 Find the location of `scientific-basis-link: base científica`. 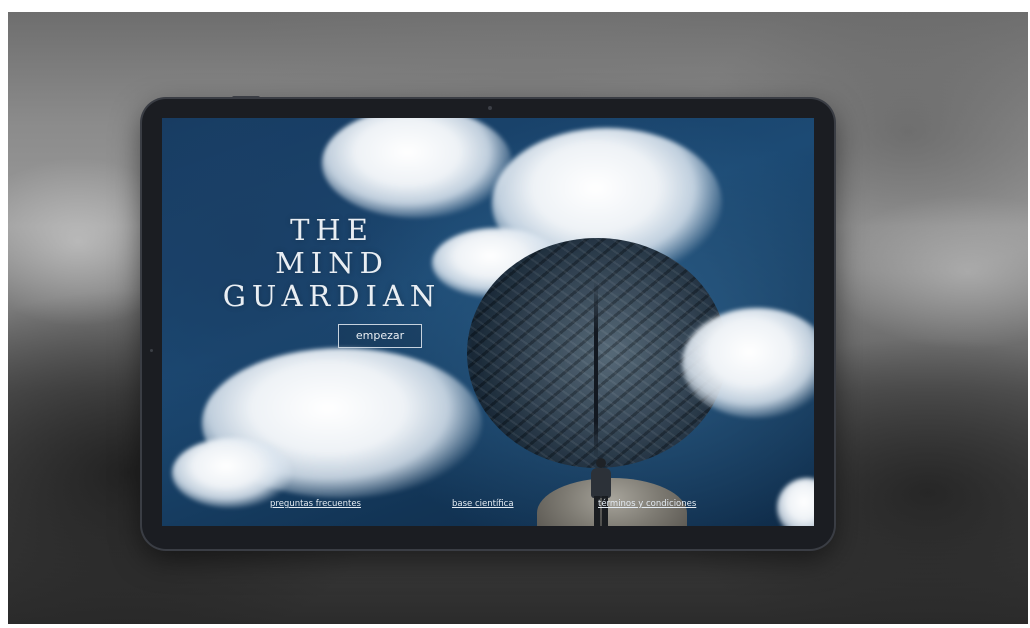

scientific-basis-link: base científica is located at coordinates (483, 504).